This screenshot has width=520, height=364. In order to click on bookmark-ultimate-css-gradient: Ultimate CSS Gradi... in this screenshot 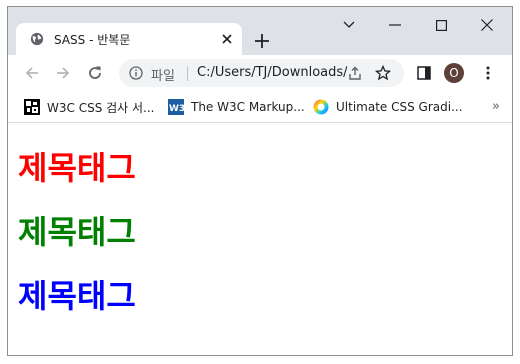, I will do `click(388, 107)`.